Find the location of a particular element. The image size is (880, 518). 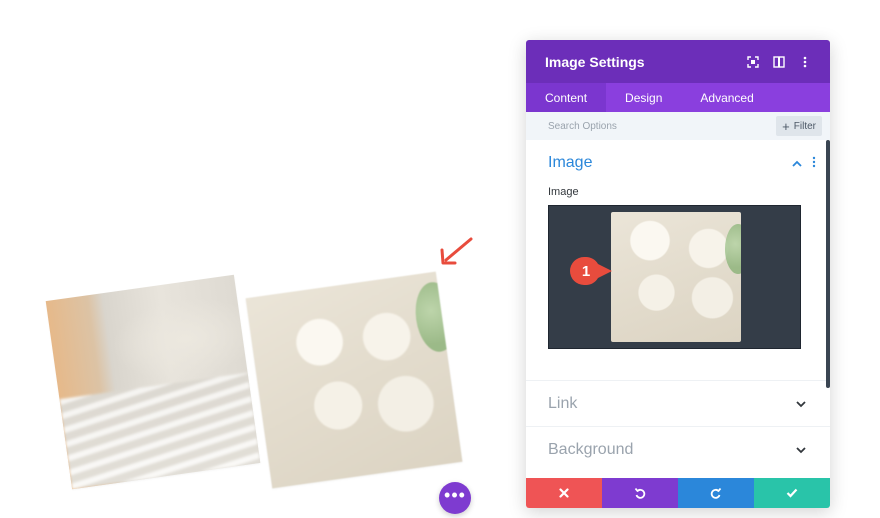

tab-content: Content is located at coordinates (566, 97).